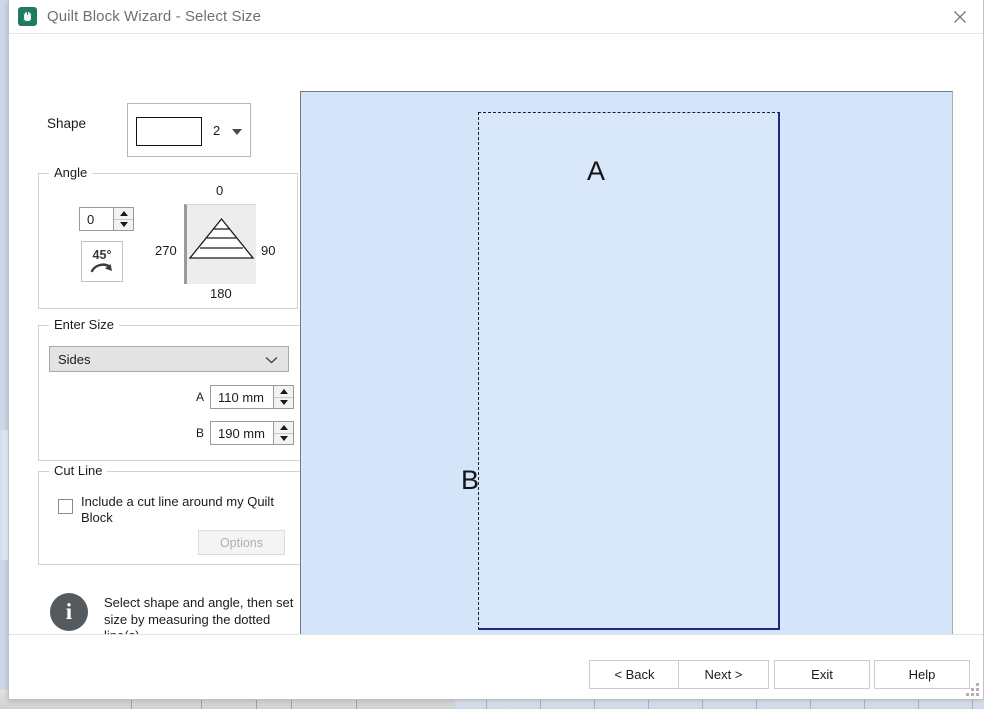 The image size is (984, 709). What do you see at coordinates (78, 470) in the screenshot?
I see `cut-line-group-title: Cut Line` at bounding box center [78, 470].